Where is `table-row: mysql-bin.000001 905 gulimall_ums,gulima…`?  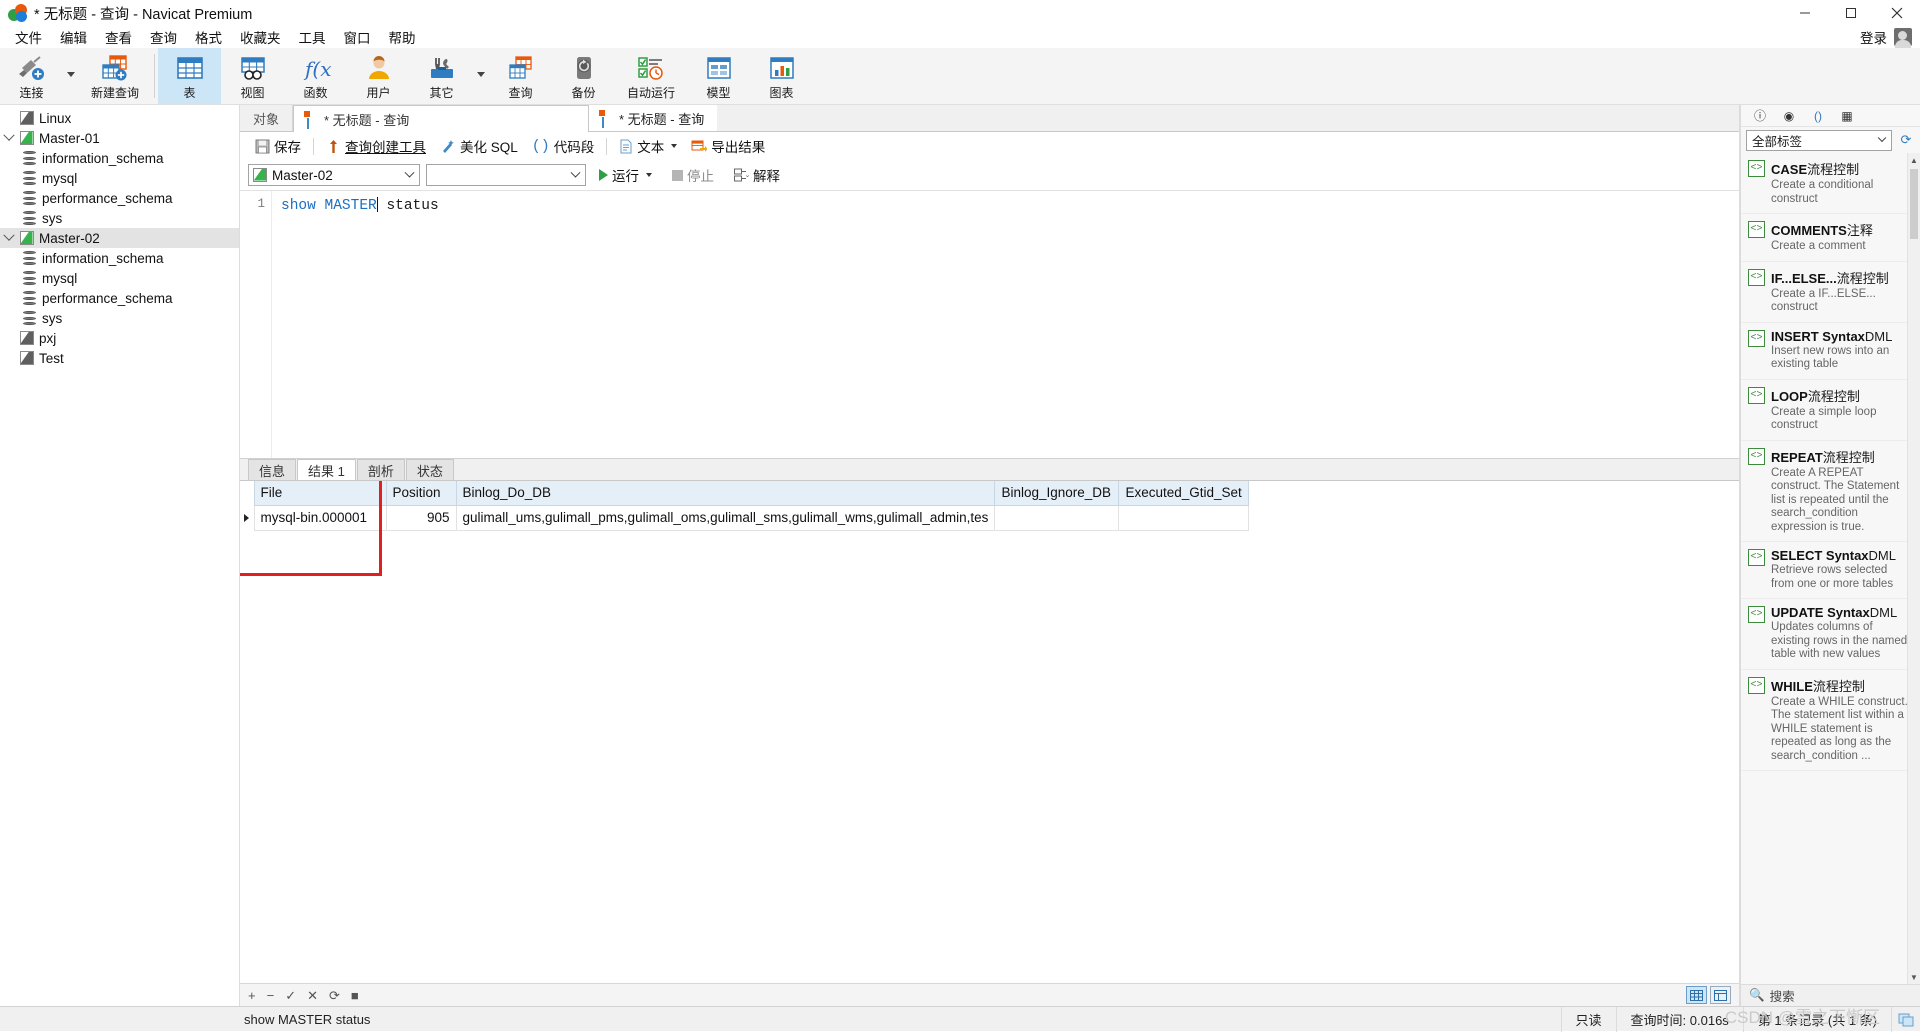 table-row: mysql-bin.000001 905 gulimall_ums,gulima… is located at coordinates (744, 518).